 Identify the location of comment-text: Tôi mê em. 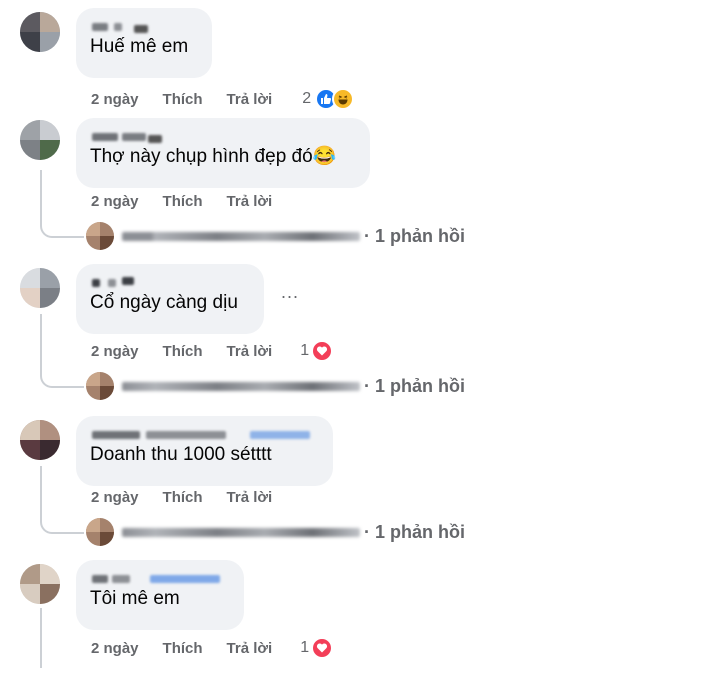
(135, 598).